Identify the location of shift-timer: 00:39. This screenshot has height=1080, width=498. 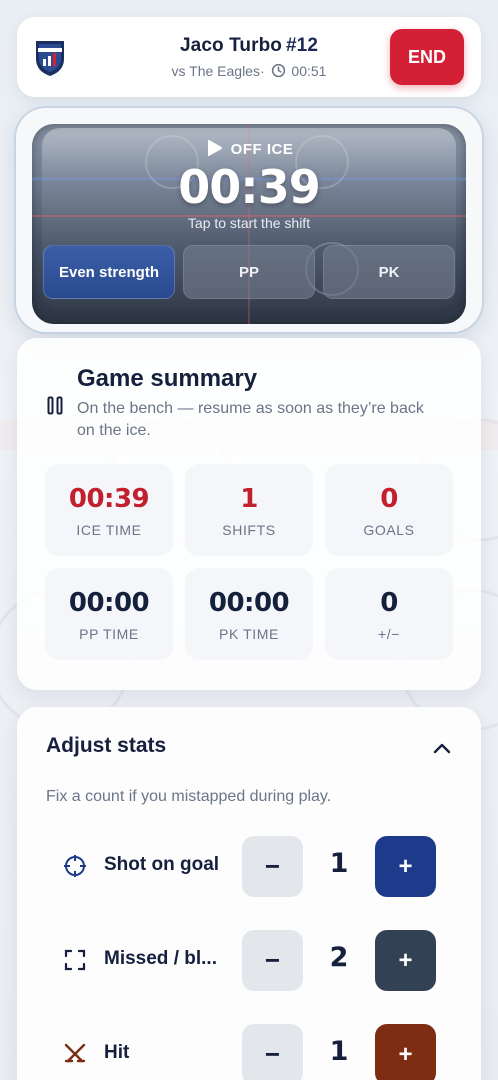
(249, 187).